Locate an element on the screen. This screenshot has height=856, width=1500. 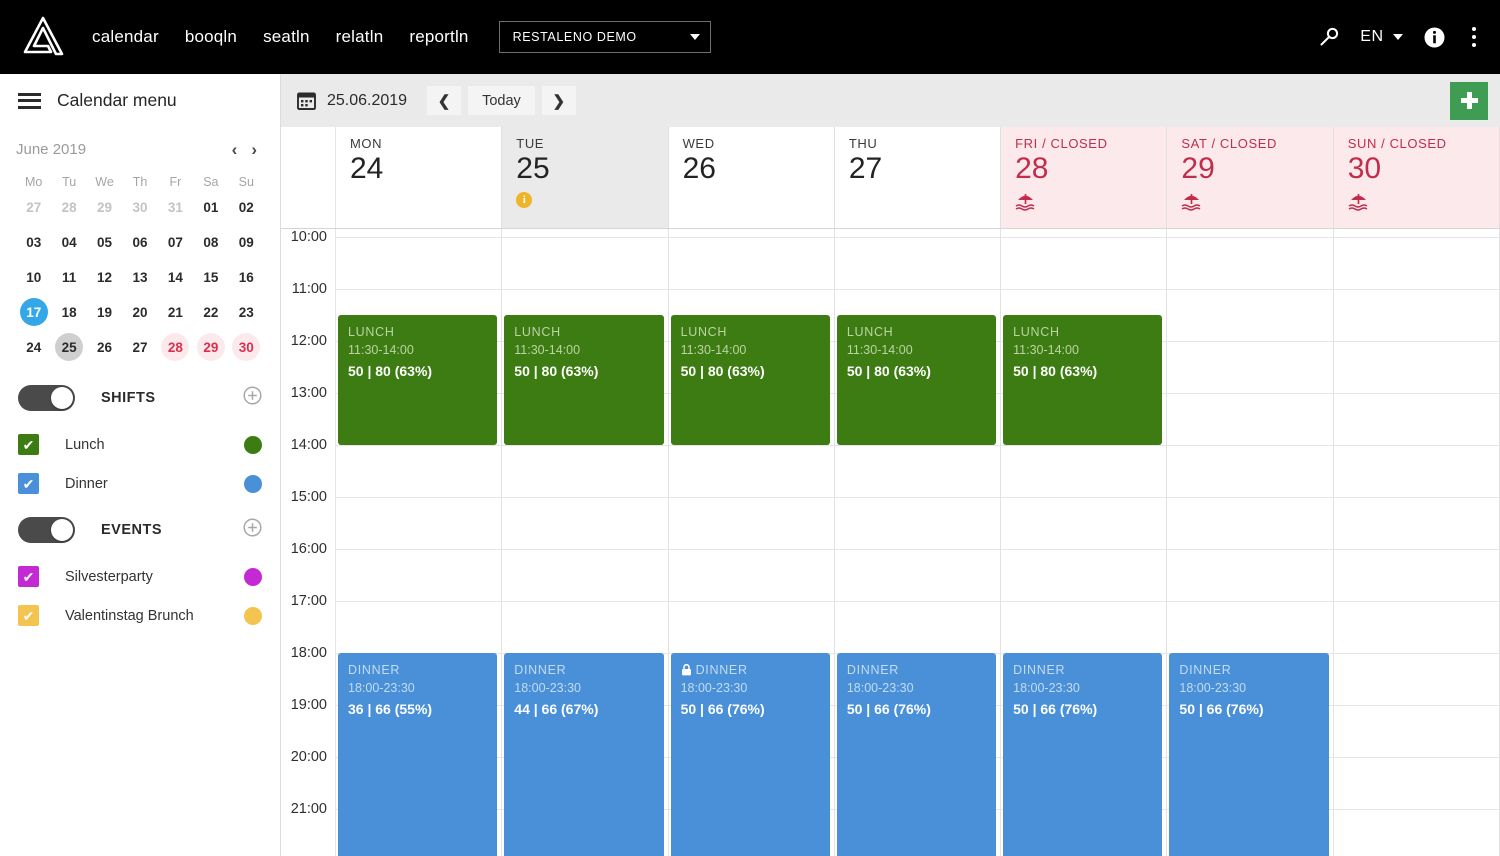
search-icon is located at coordinates (1329, 37).